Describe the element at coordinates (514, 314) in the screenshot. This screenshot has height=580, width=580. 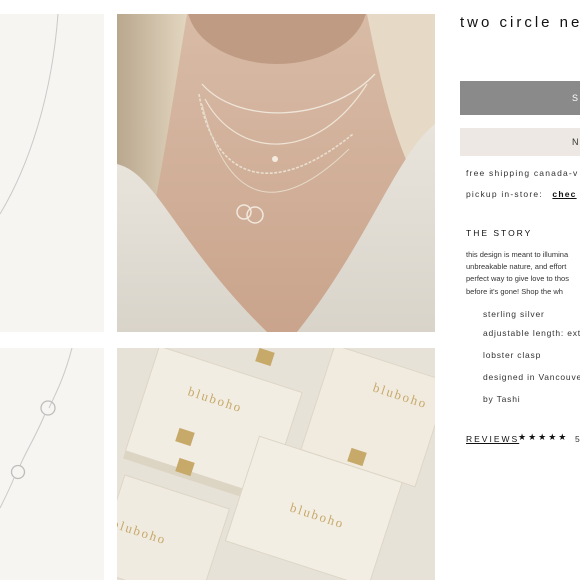
I see `detail-item: sterling silver` at that location.